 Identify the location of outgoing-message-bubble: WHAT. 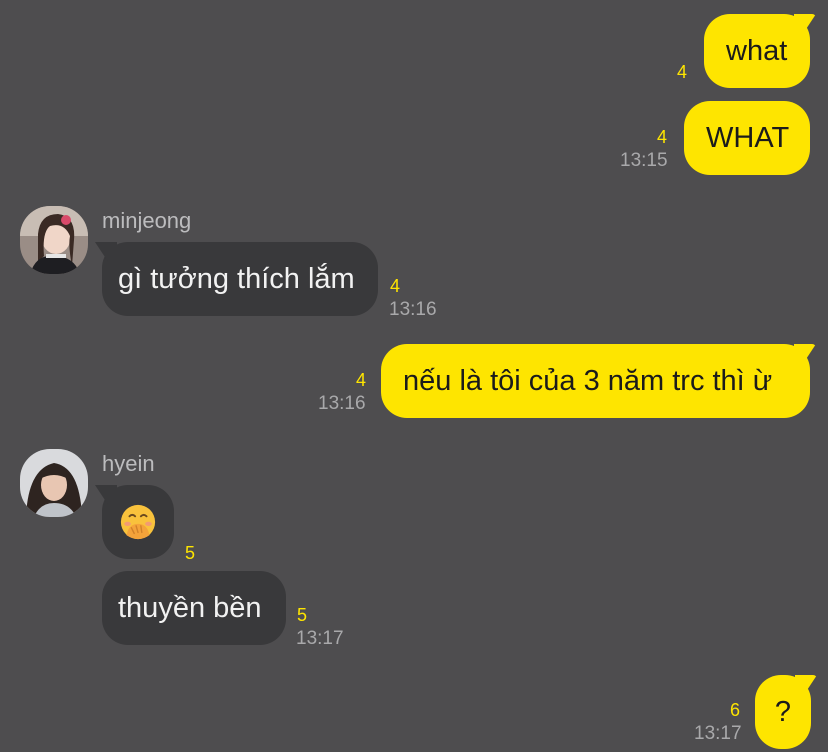
(747, 138).